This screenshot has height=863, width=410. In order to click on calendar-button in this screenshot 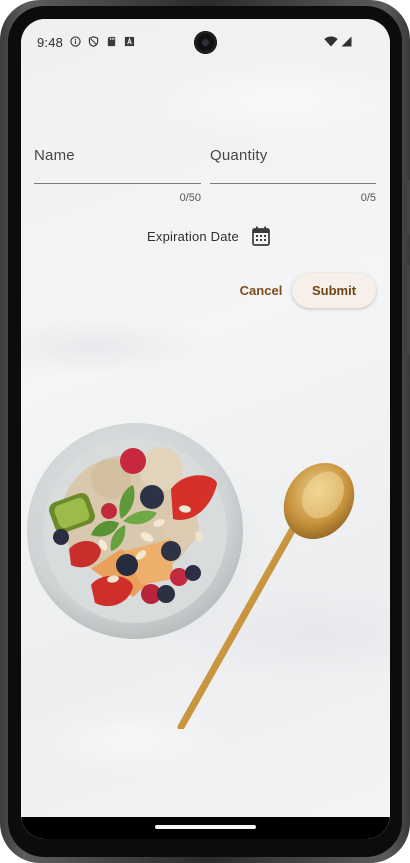, I will do `click(261, 236)`.